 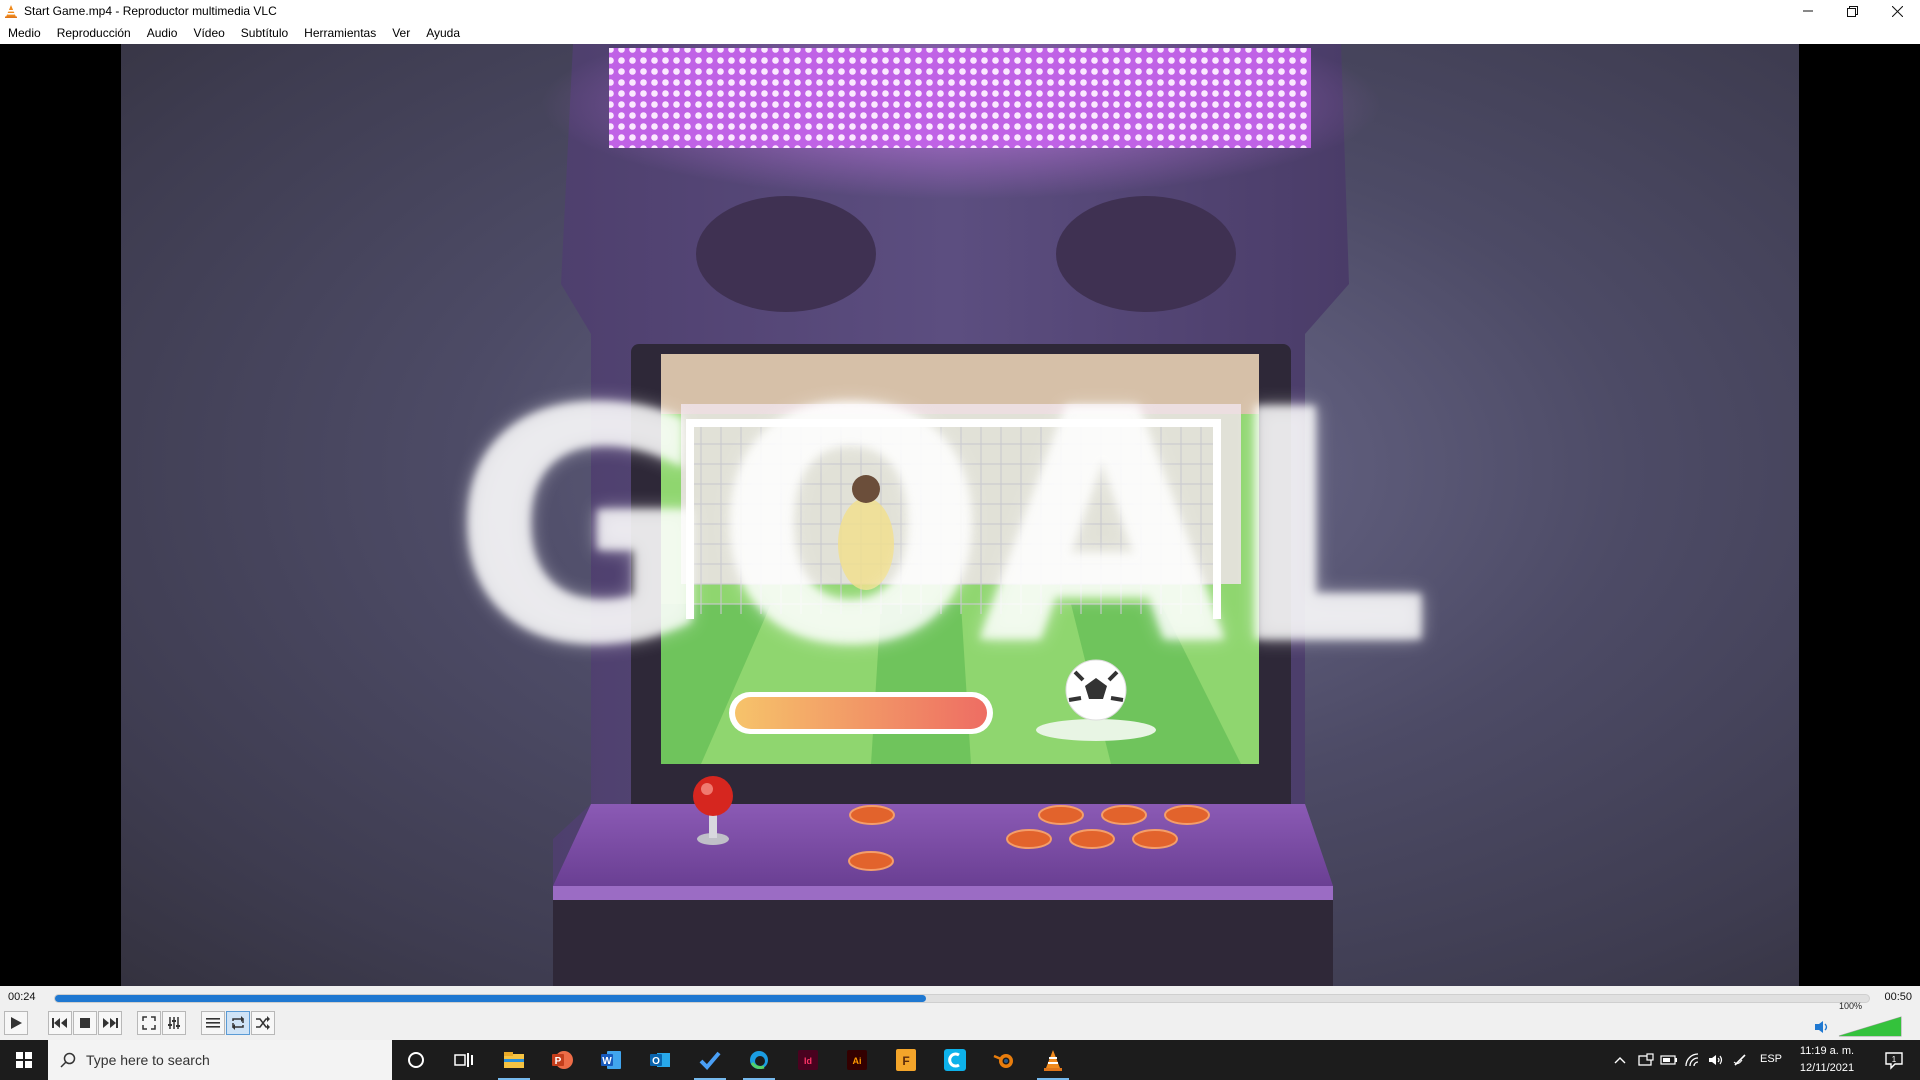 I want to click on fullscreen-button, so click(x=149, y=1023).